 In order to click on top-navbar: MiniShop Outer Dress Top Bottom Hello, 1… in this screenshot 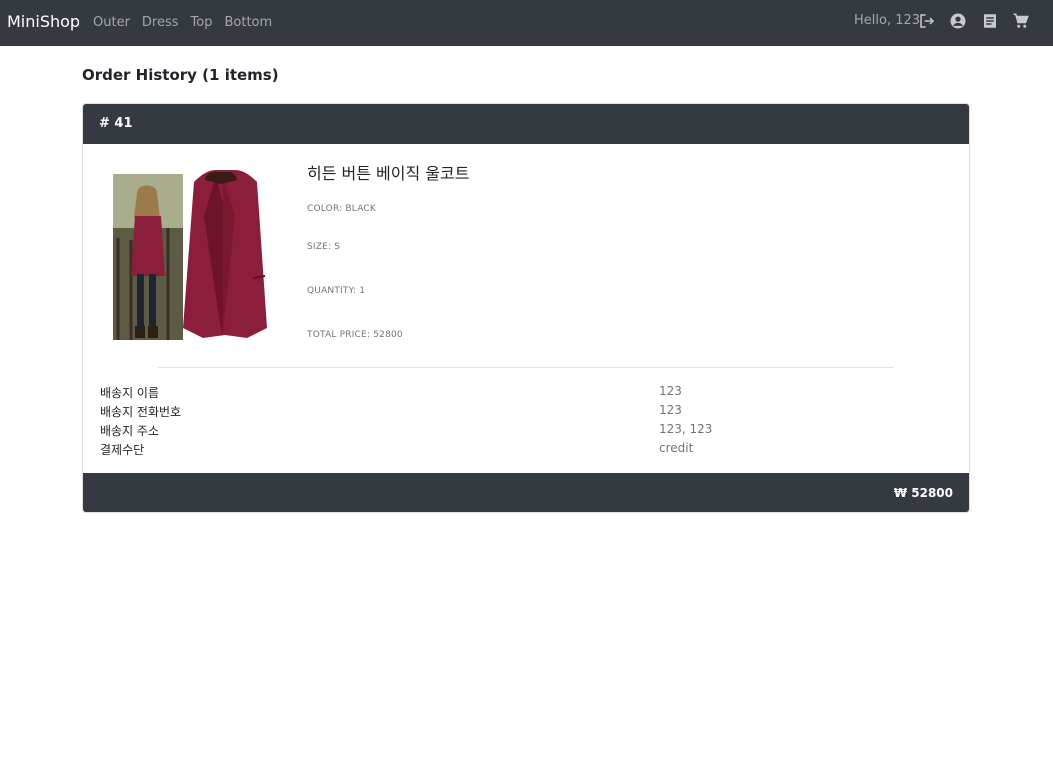, I will do `click(526, 23)`.